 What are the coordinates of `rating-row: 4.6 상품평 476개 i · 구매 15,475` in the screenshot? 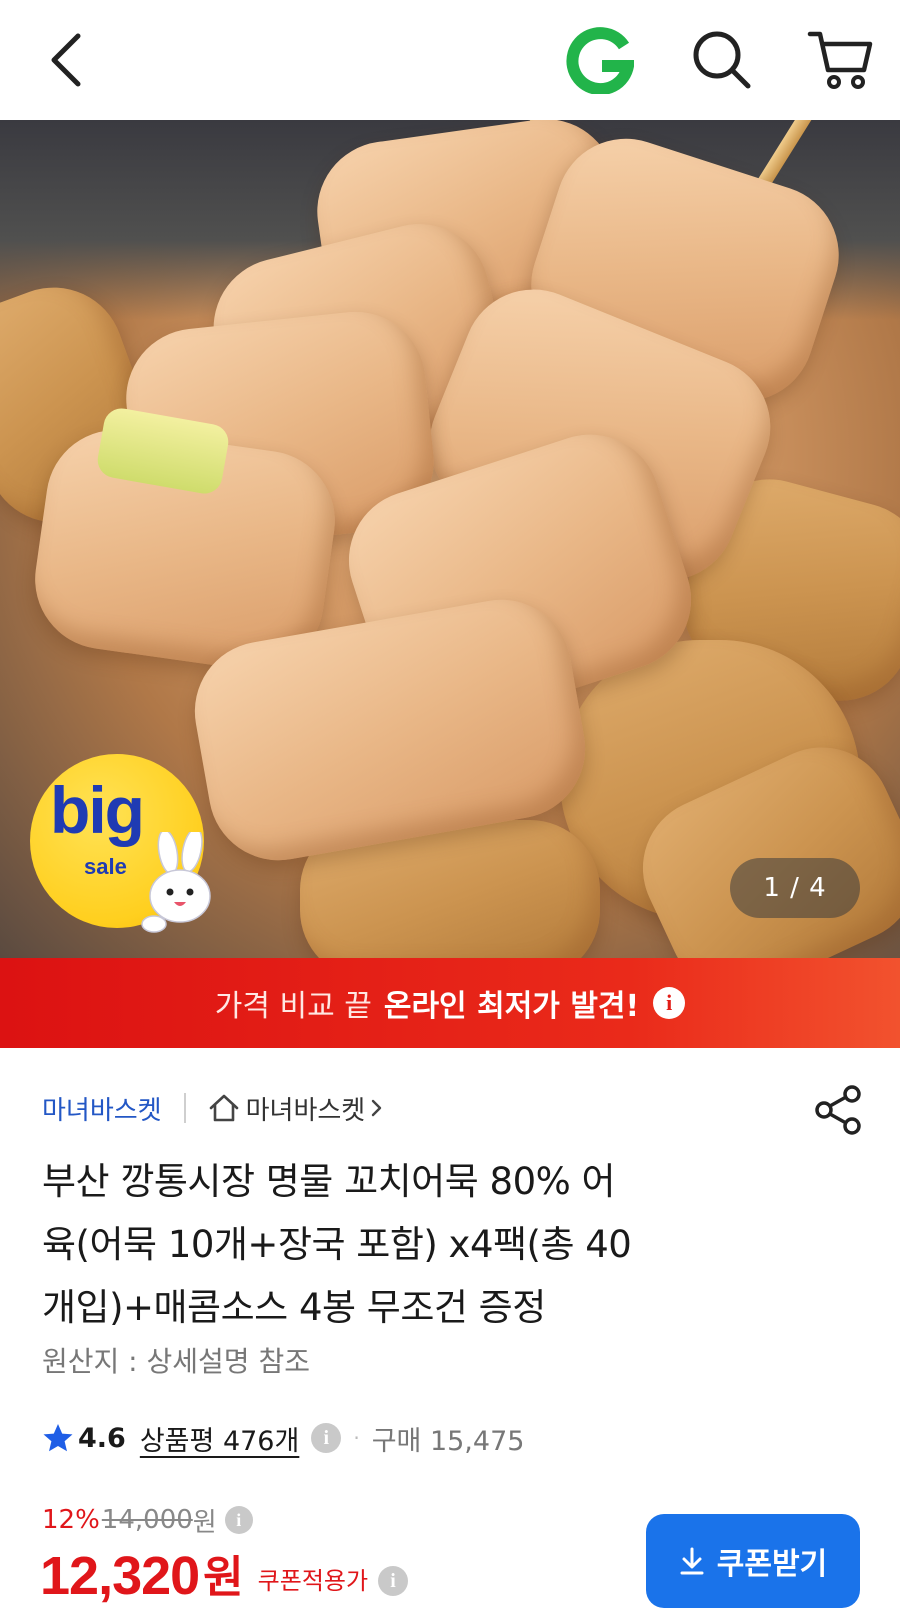 It's located at (283, 1438).